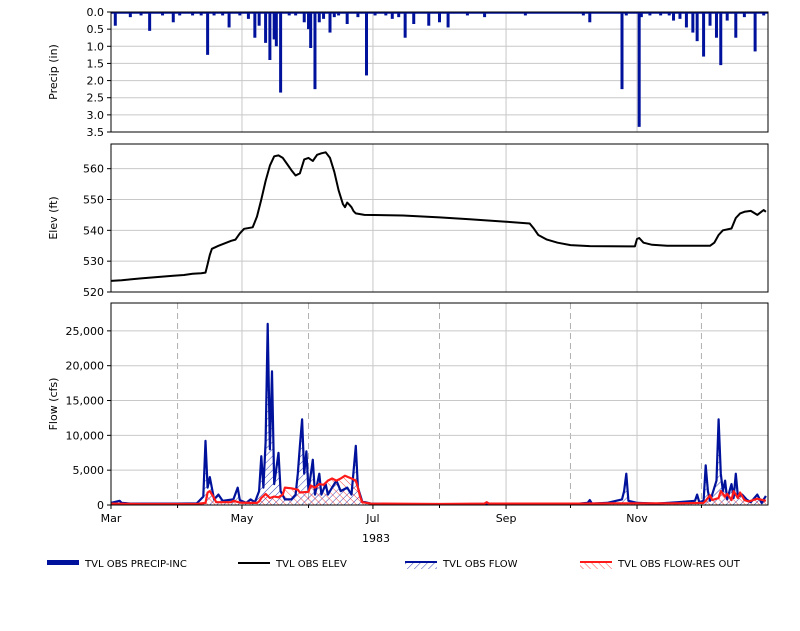  I want to click on y-tick-label: 520, so click(93, 292).